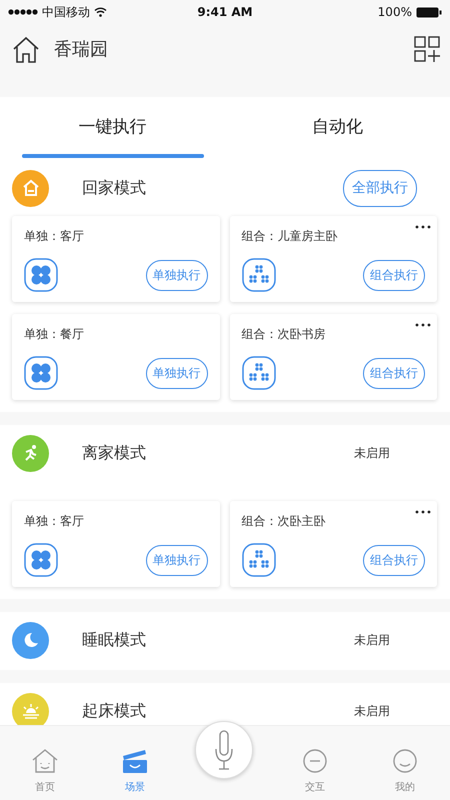 Image resolution: width=450 pixels, height=800 pixels. Describe the element at coordinates (395, 12) in the screenshot. I see `battery-percent: 100%` at that location.